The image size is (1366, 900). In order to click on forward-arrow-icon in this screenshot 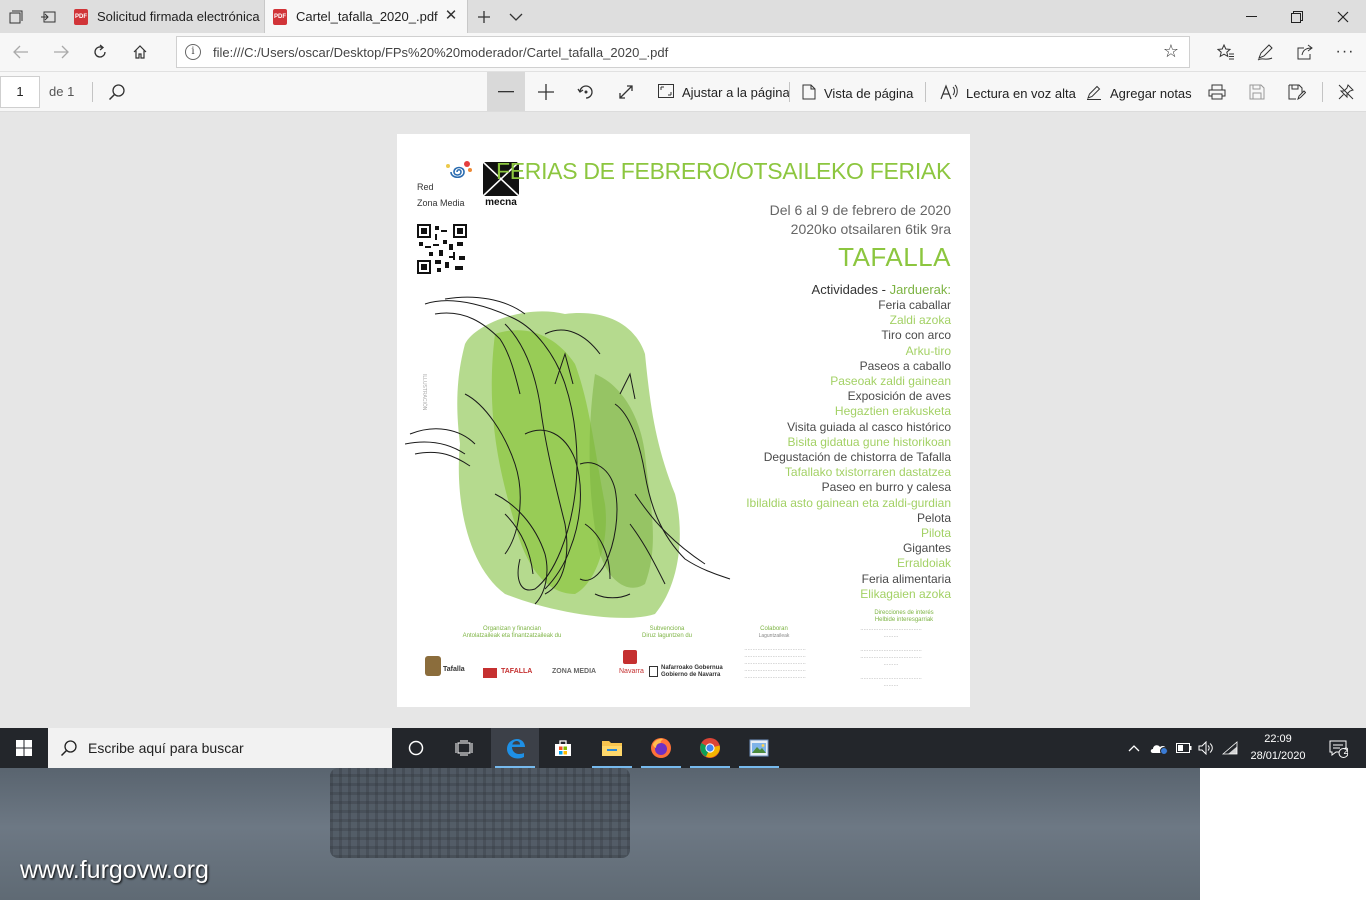, I will do `click(61, 52)`.